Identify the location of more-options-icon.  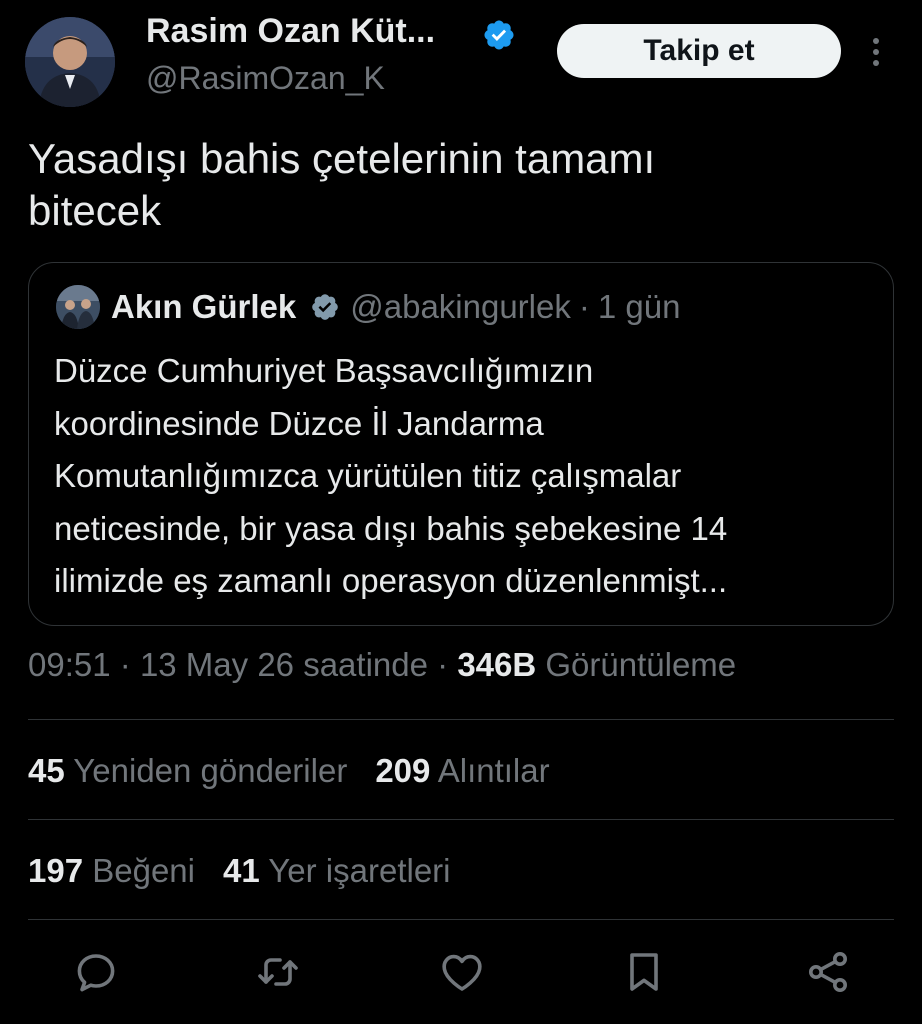
(876, 52).